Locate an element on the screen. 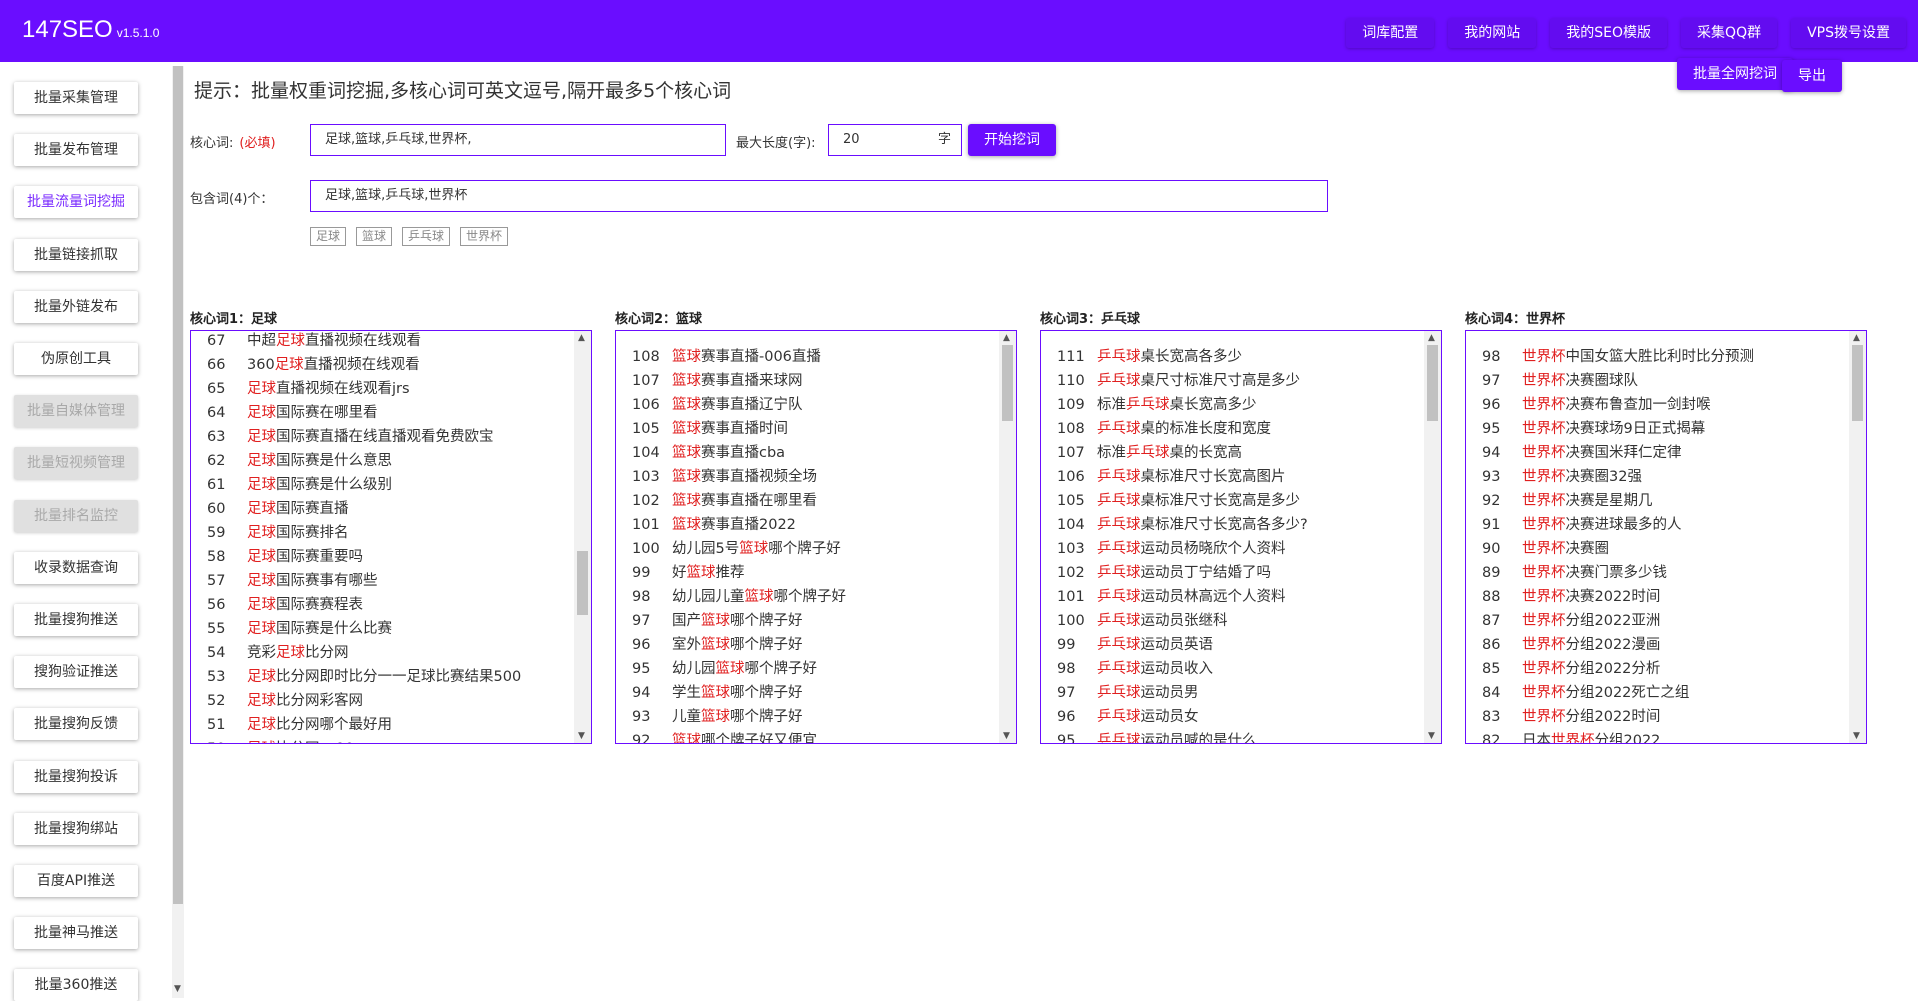  list-item: 102 篮球赛事直播在哪里看 is located at coordinates (807, 501).